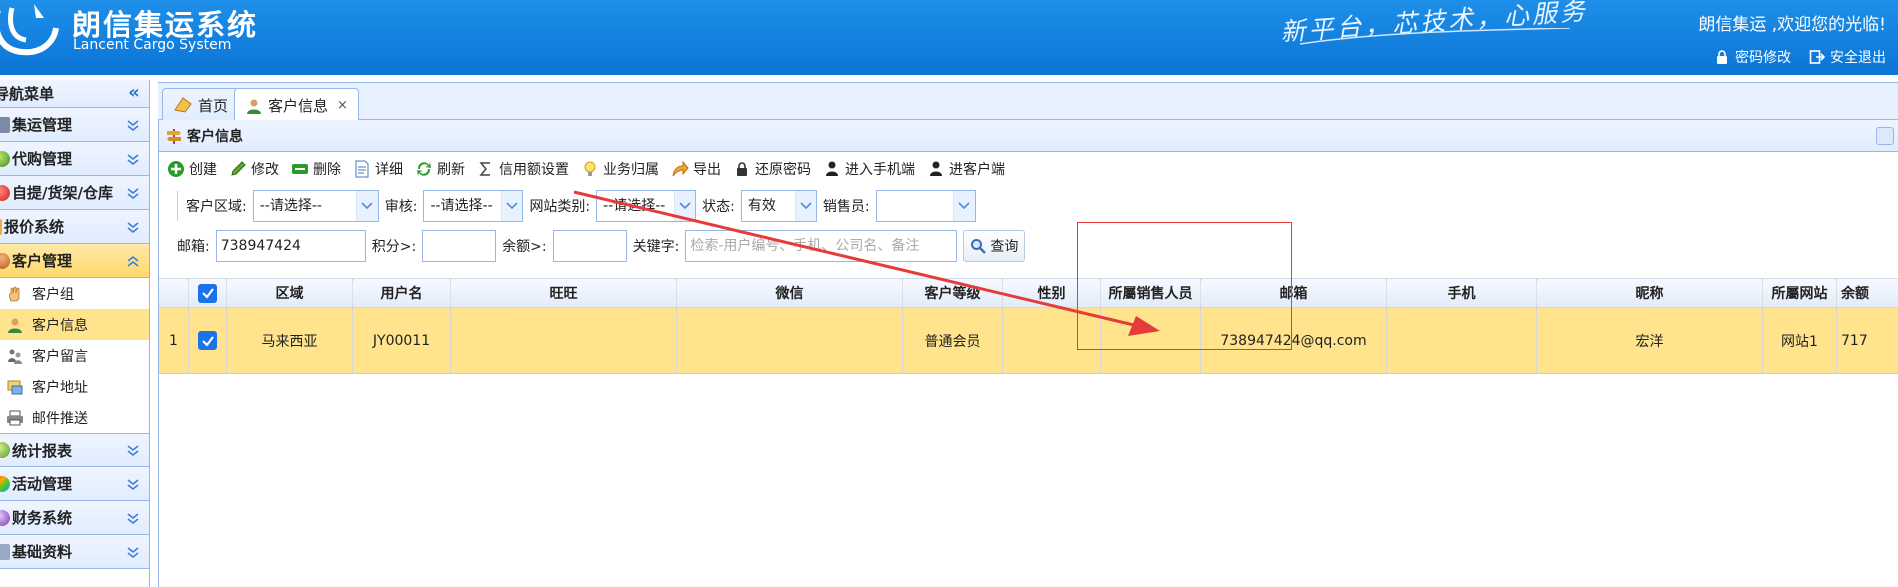 The width and height of the screenshot is (1898, 587). What do you see at coordinates (564, 340) in the screenshot?
I see `cell-wangwang` at bounding box center [564, 340].